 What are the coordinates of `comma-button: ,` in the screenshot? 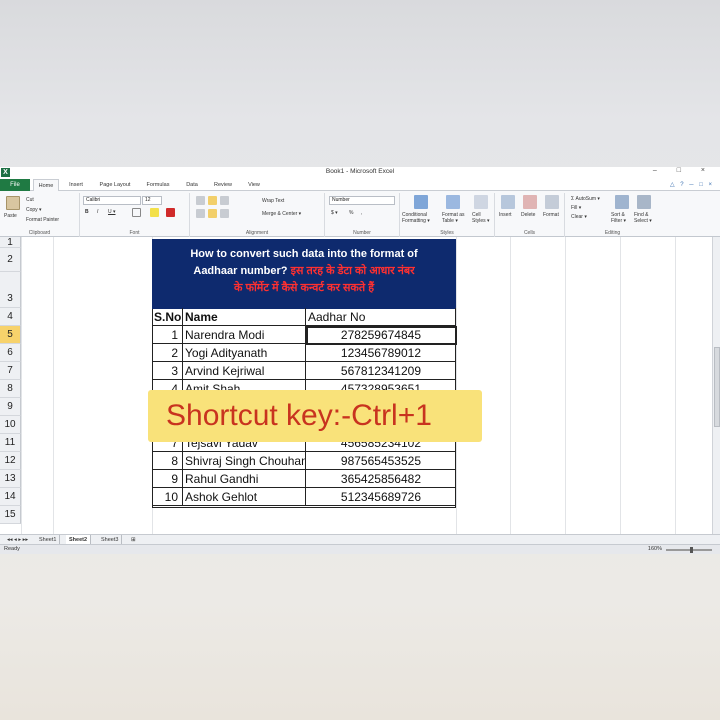 It's located at (361, 213).